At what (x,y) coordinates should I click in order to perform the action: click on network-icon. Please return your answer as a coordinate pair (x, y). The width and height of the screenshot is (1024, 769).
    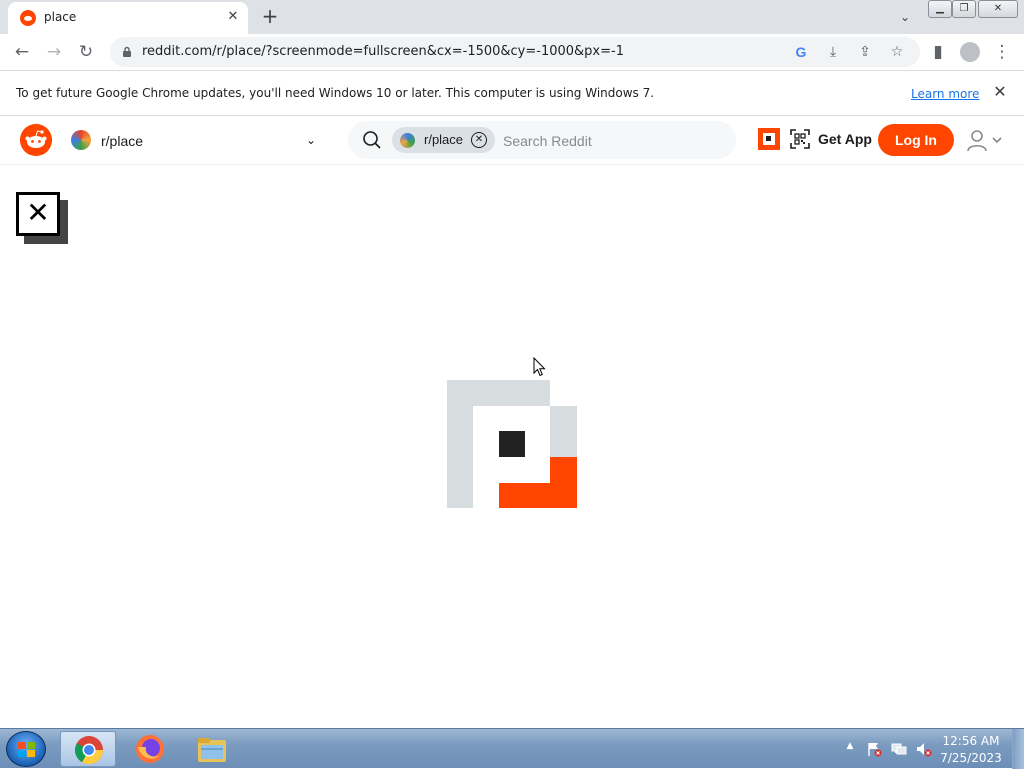
    Looking at the image, I should click on (899, 749).